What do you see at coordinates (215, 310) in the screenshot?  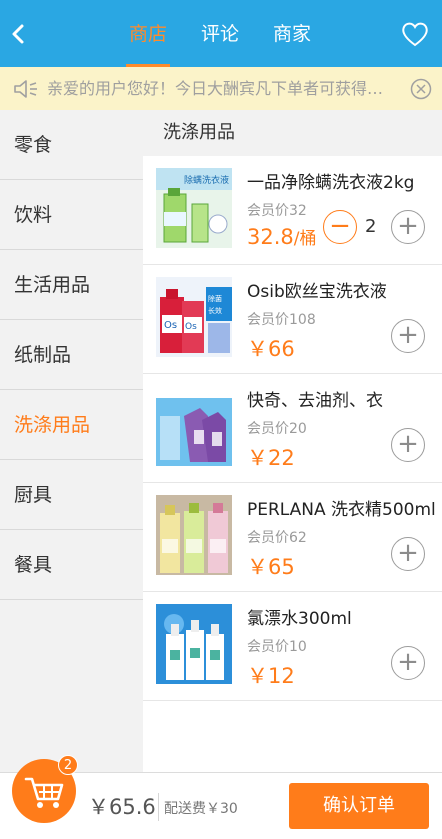 I see `svg-text: 长效` at bounding box center [215, 310].